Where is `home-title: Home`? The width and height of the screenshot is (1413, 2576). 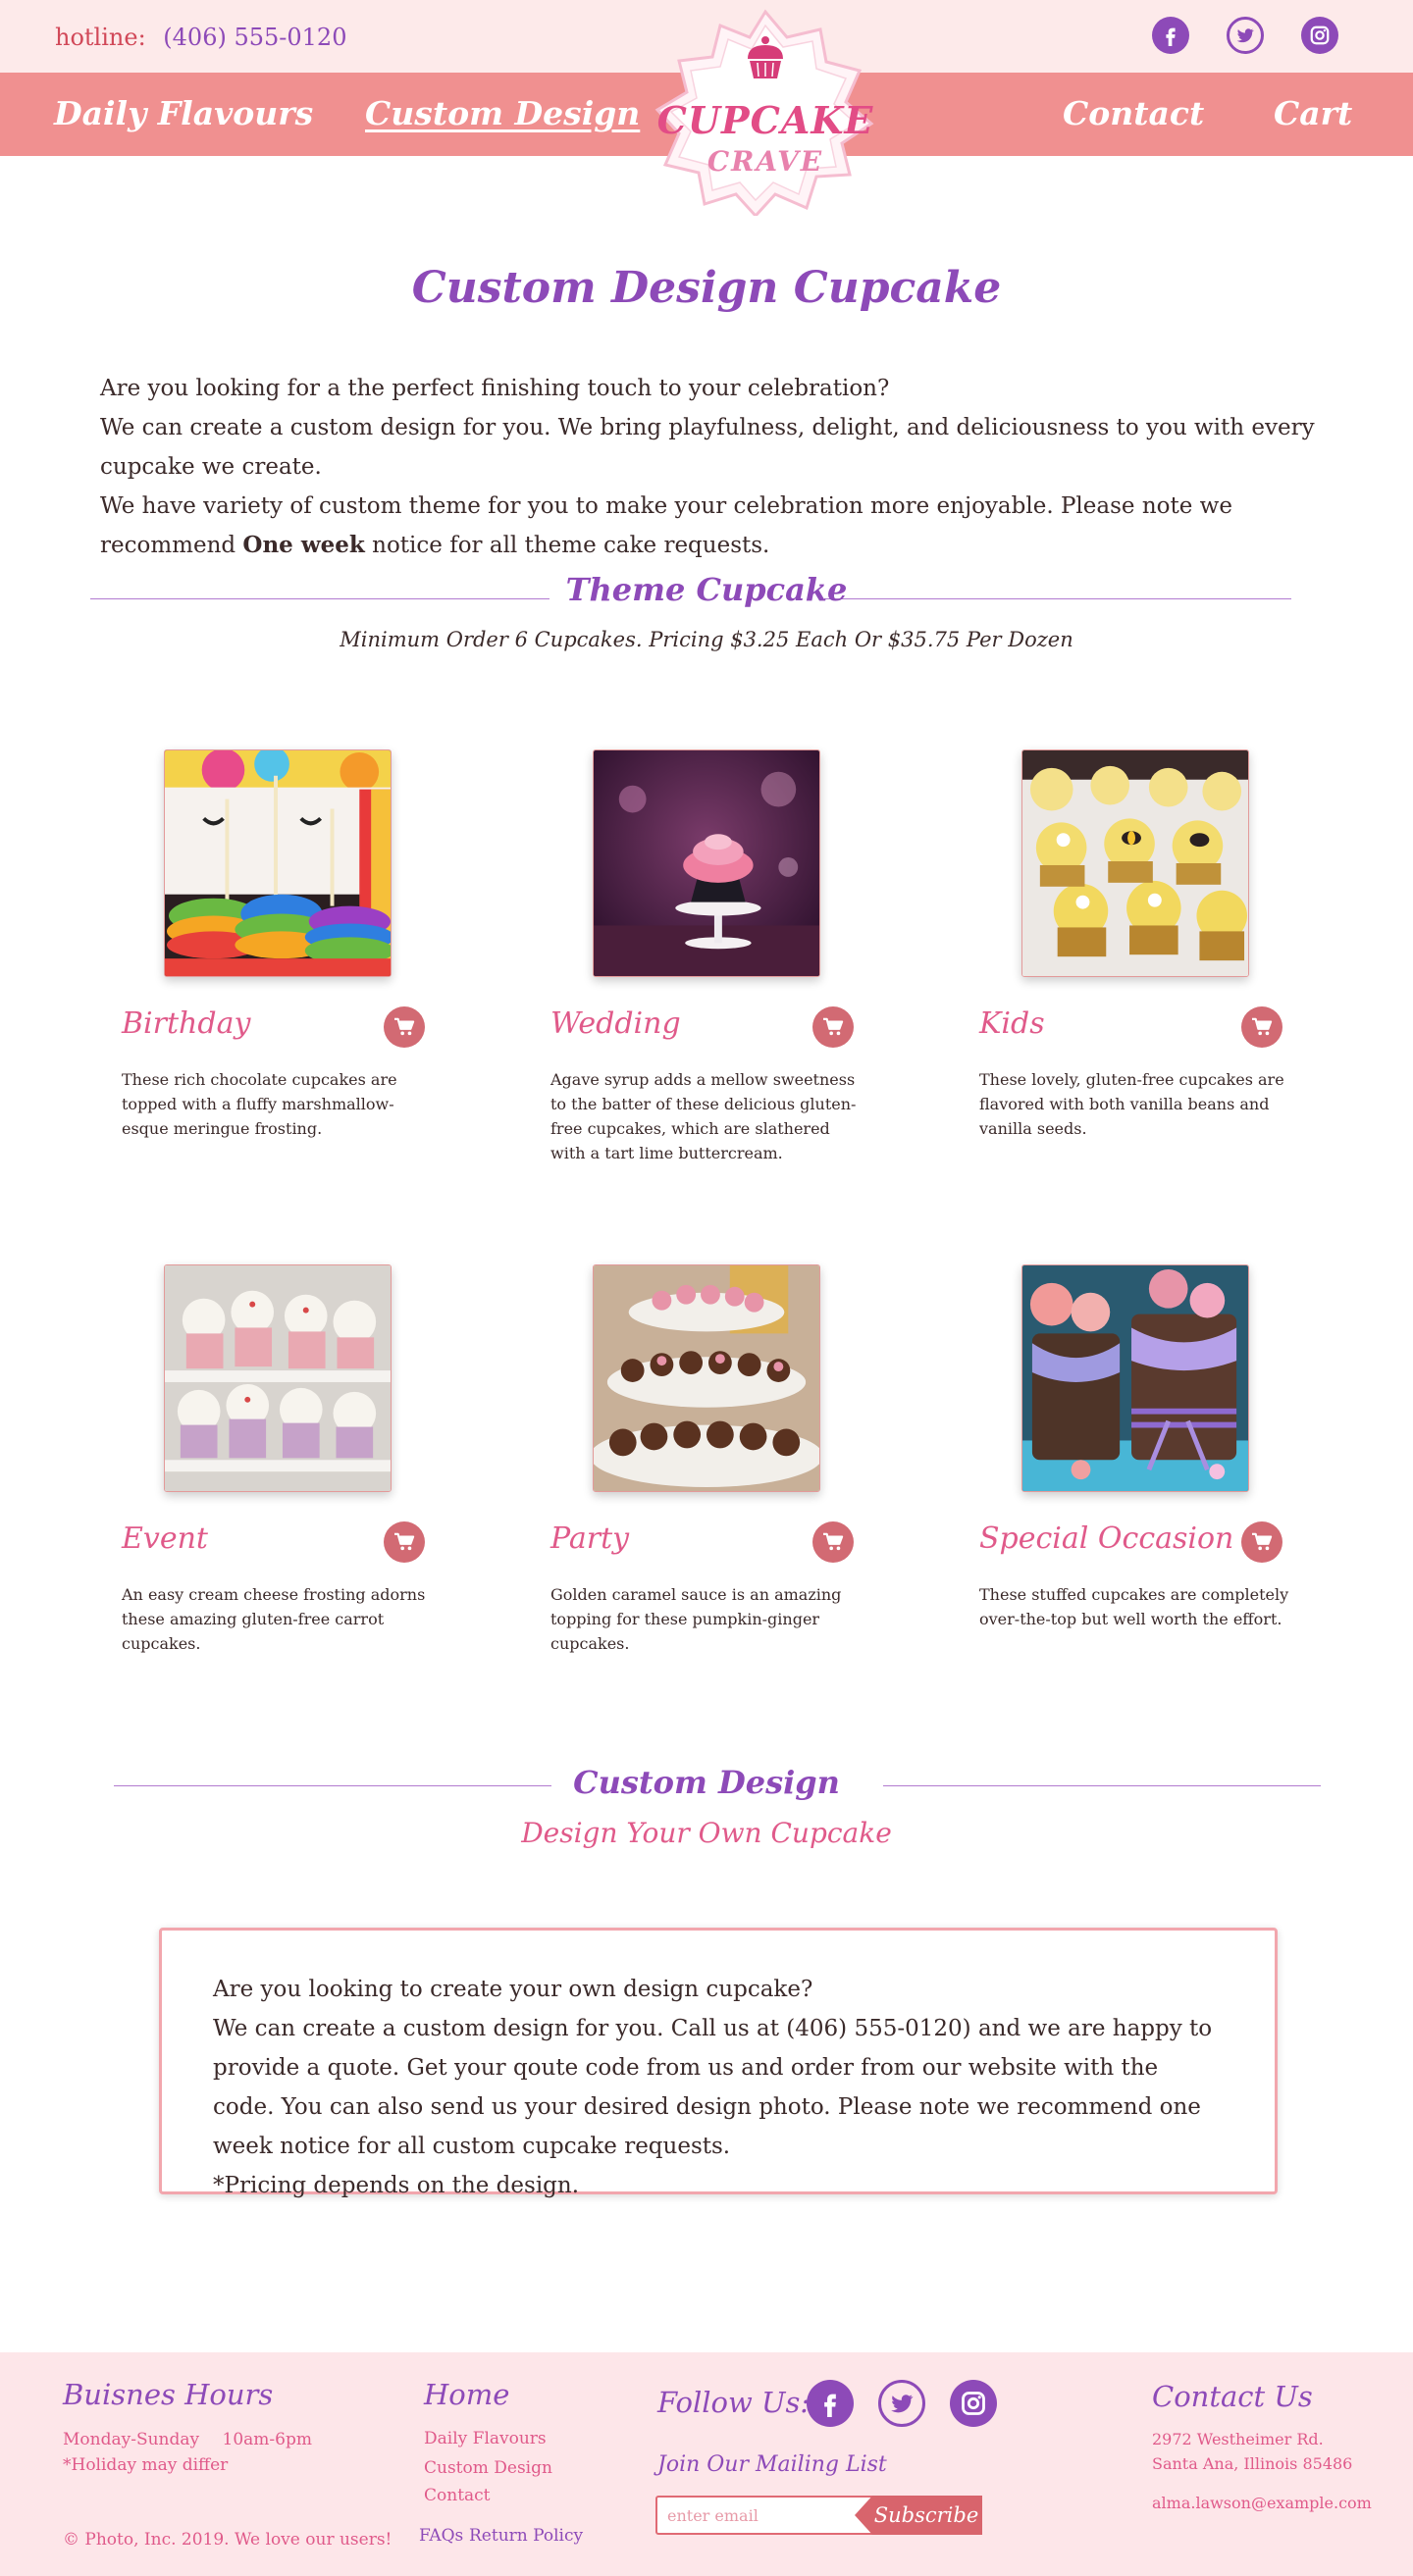
home-title: Home is located at coordinates (466, 2394).